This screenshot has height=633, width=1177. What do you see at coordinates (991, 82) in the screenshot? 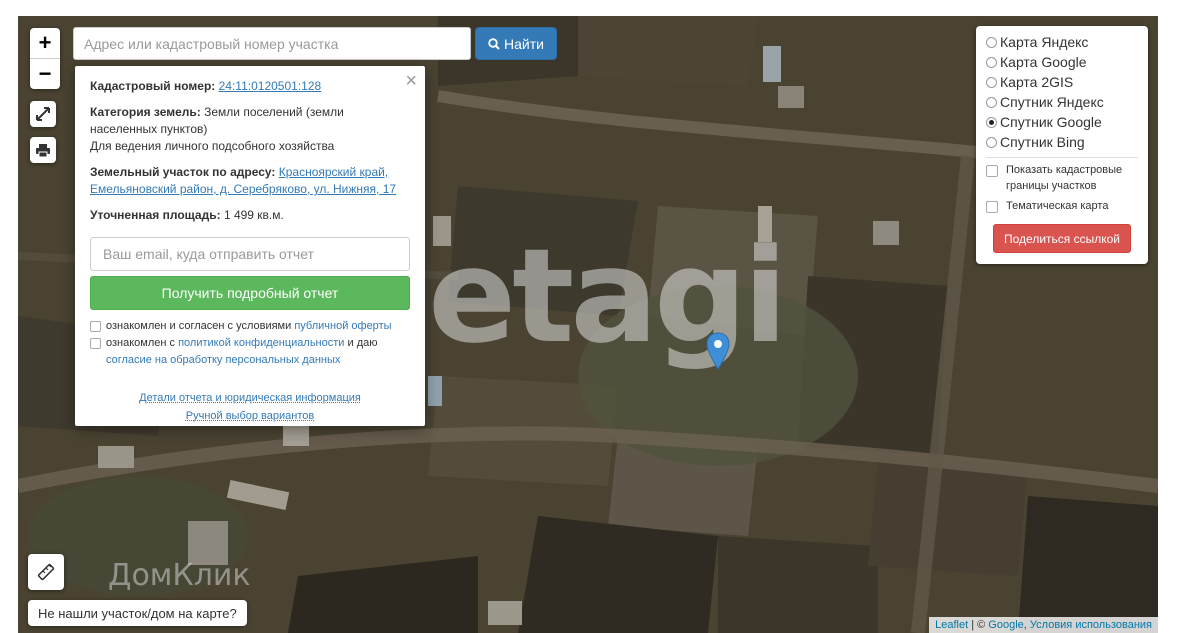
I see `radio-2gis-map` at bounding box center [991, 82].